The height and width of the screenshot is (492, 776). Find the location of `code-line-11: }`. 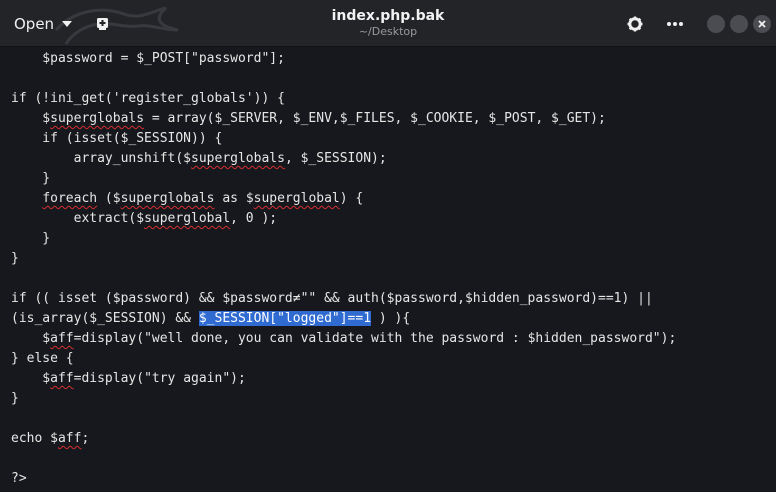

code-line-11: } is located at coordinates (15, 258).